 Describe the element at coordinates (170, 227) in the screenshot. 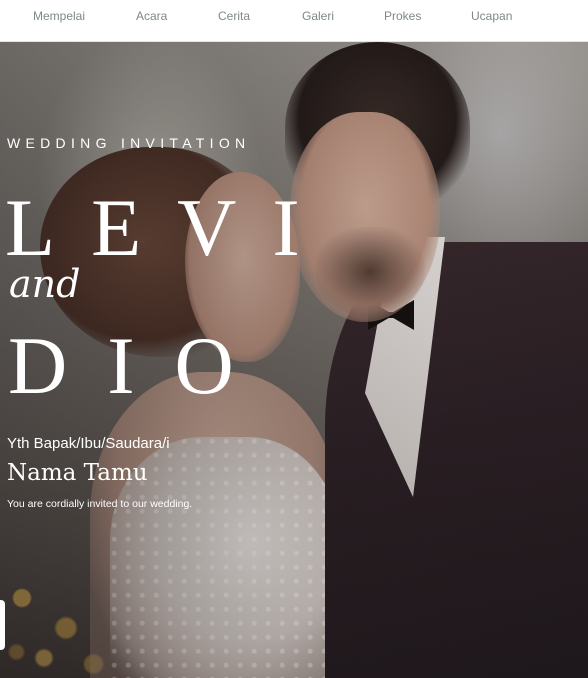

I see `bride-name: LEVI` at that location.